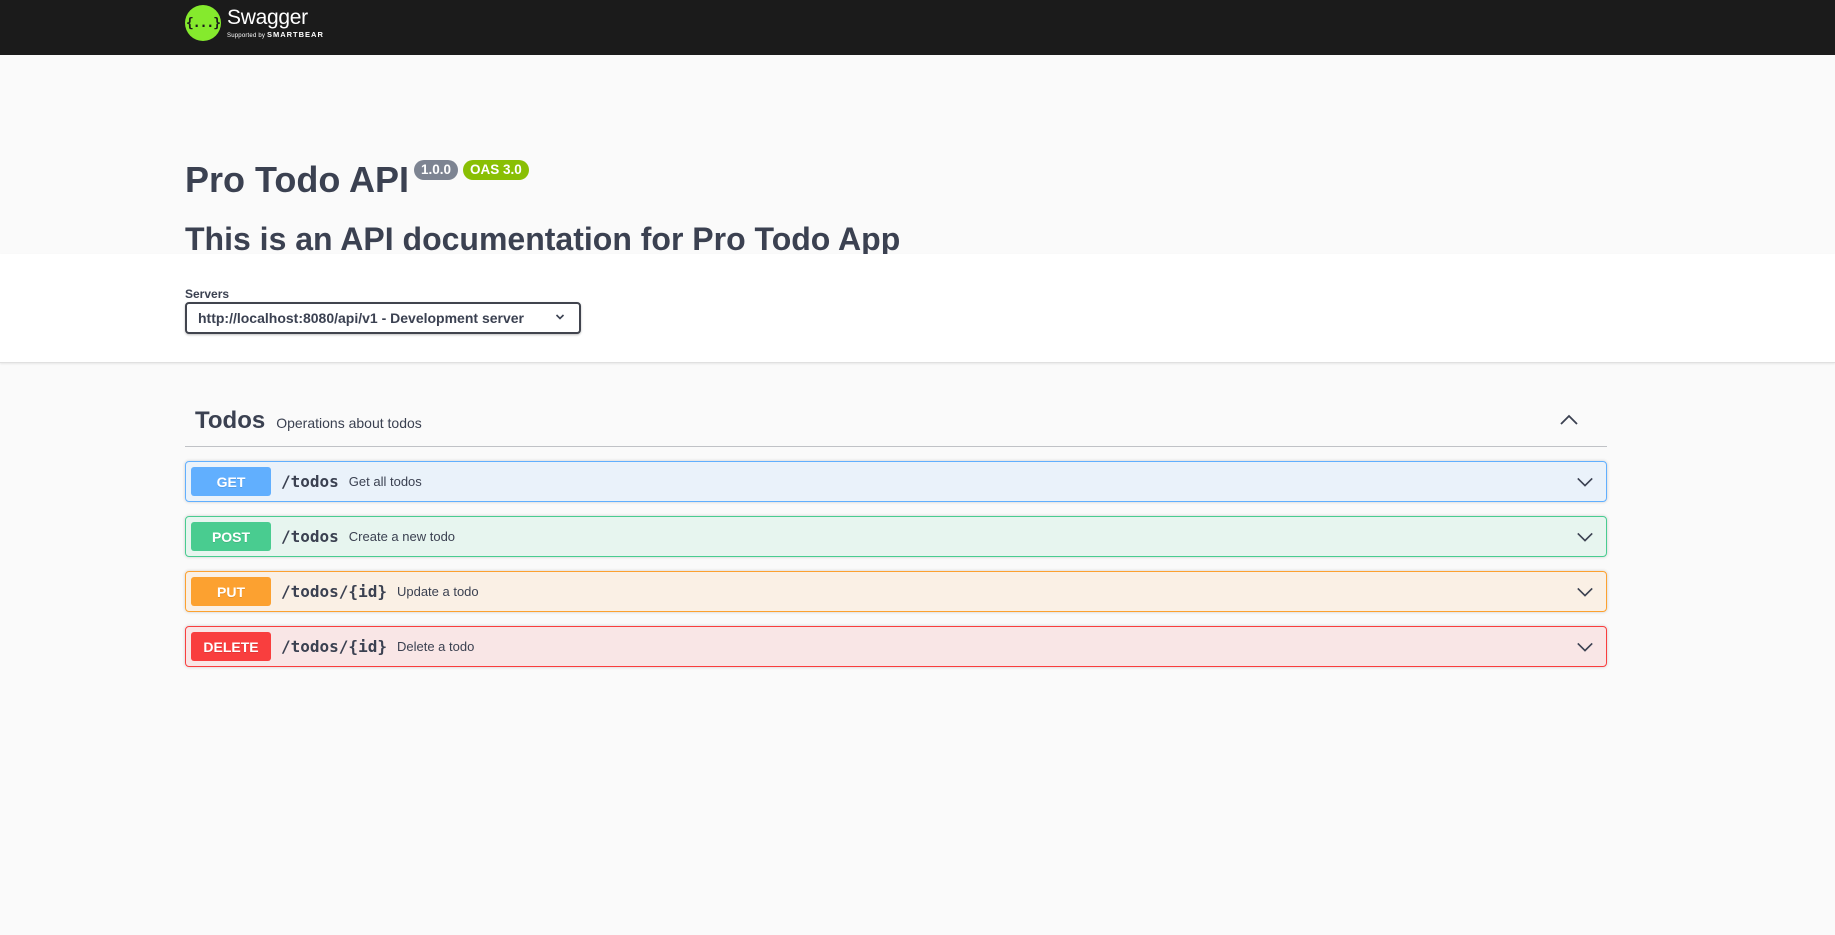 The image size is (1835, 935). I want to click on operation-put-todo: PUT /todos/{id} Update a todo, so click(896, 591).